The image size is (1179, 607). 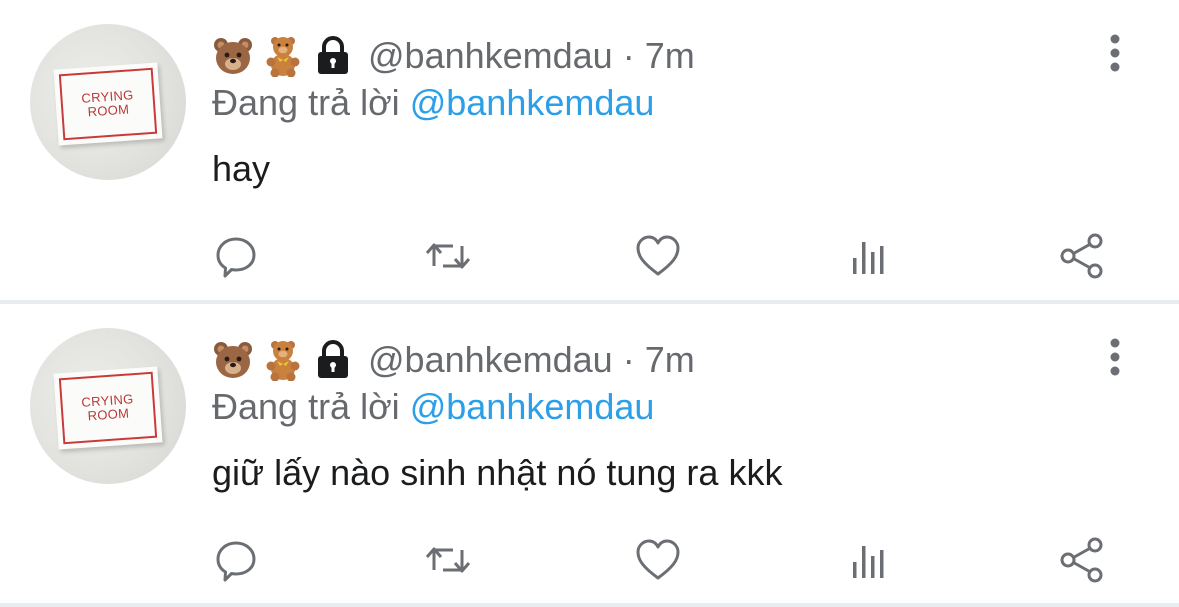 What do you see at coordinates (497, 472) in the screenshot?
I see `tweet-text: giữ lấy nào sinh nhật nó tung ra kkk` at bounding box center [497, 472].